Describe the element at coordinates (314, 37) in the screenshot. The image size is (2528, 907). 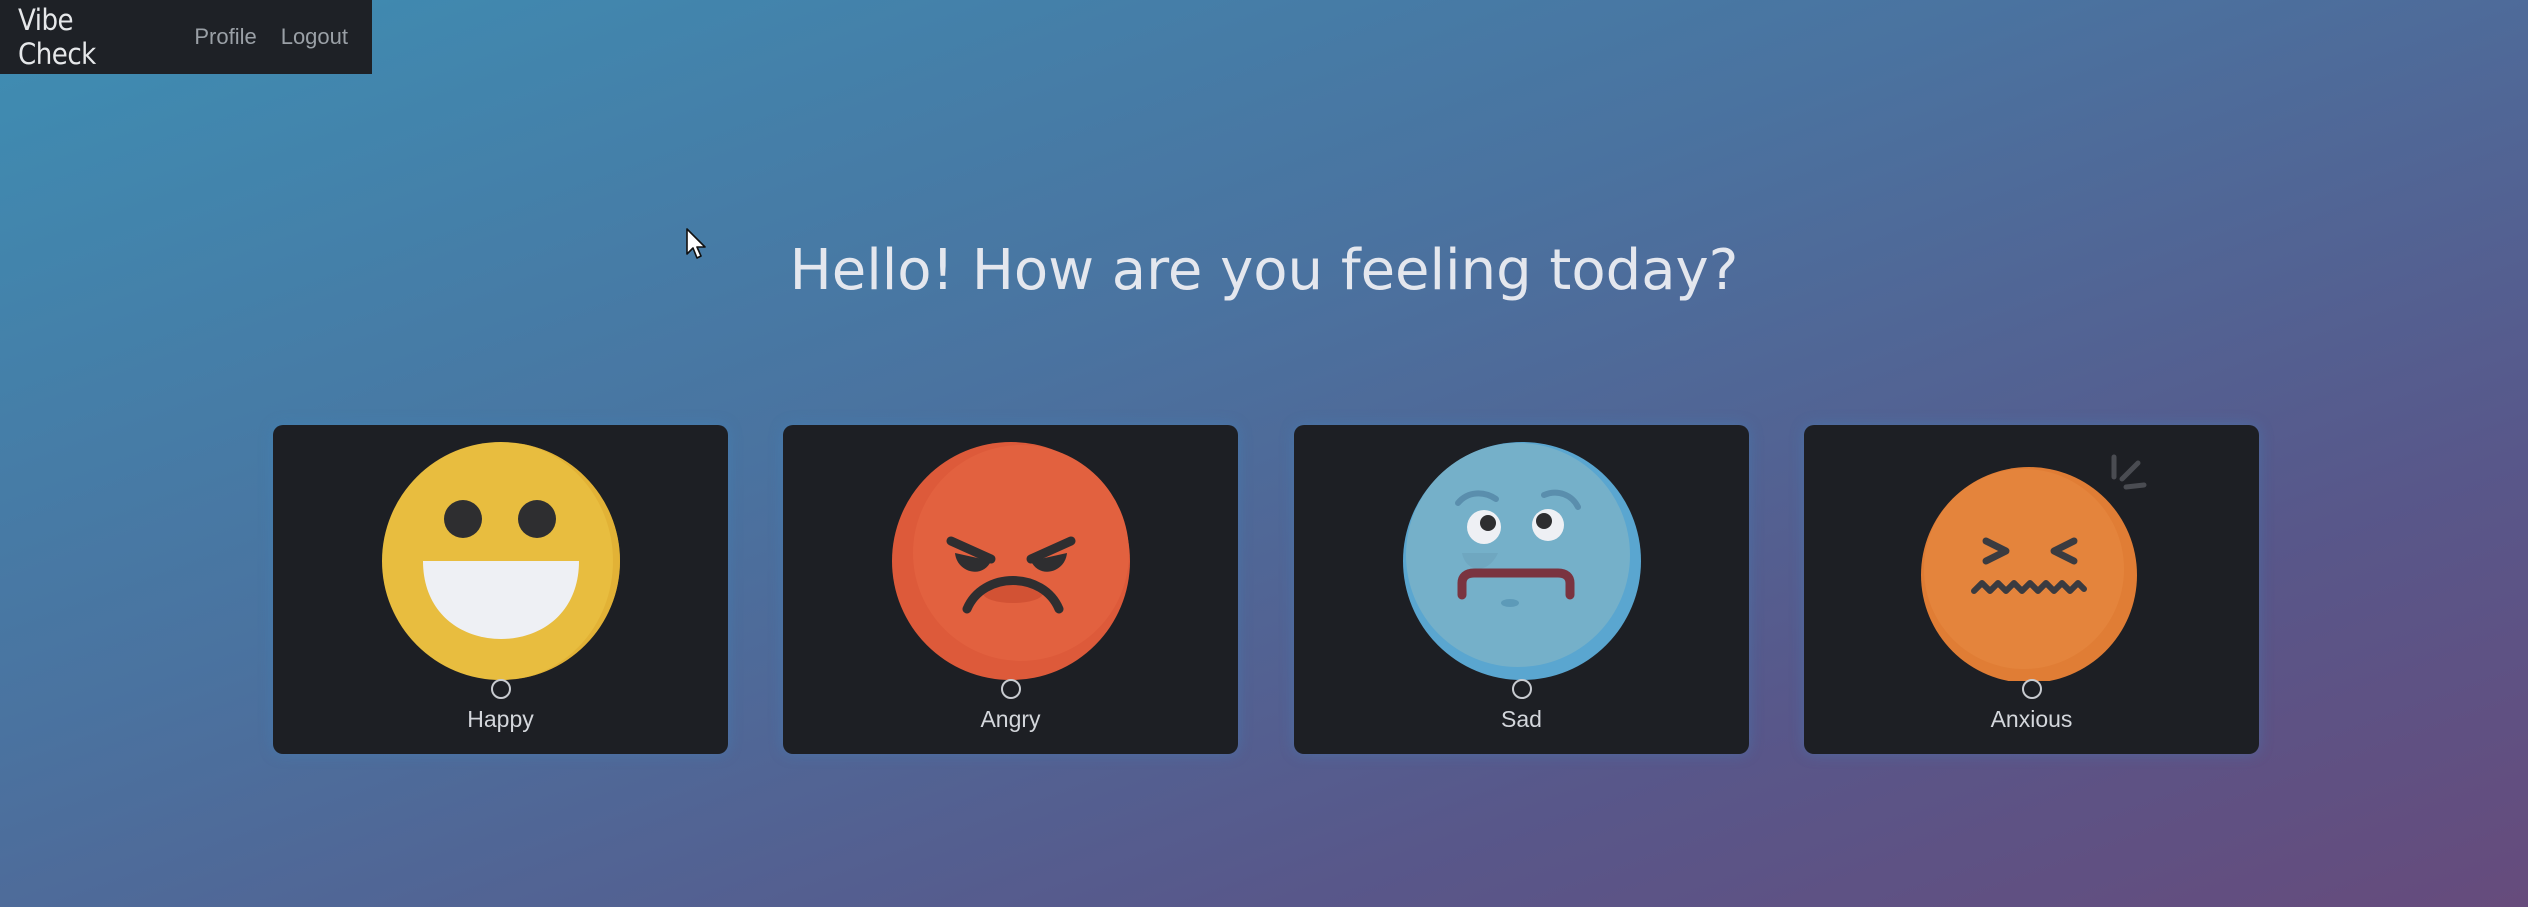
I see `nav-link-logout: Logout` at that location.